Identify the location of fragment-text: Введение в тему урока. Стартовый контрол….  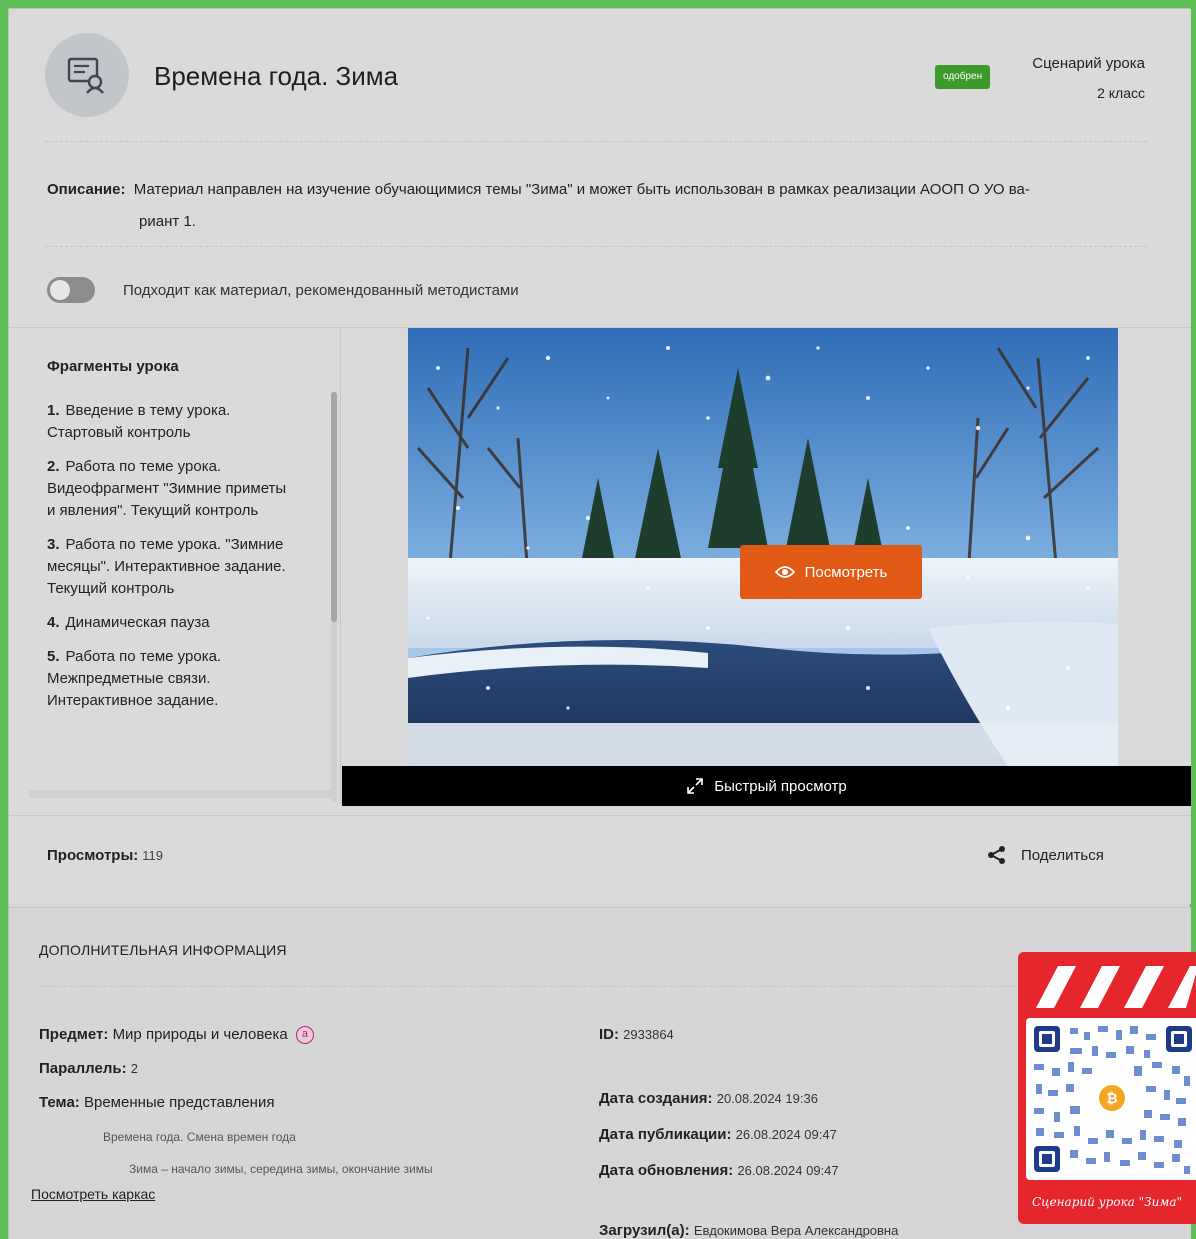
(139, 421).